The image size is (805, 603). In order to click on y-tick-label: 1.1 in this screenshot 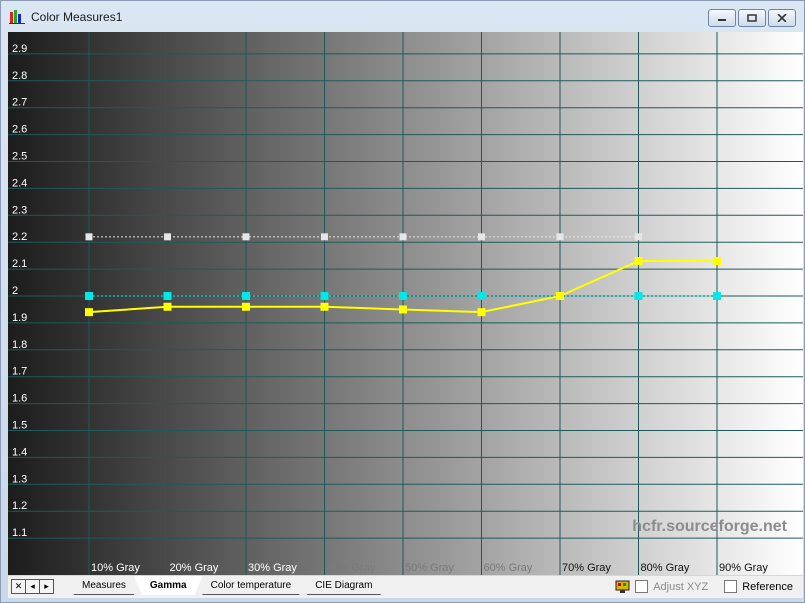, I will do `click(19, 533)`.